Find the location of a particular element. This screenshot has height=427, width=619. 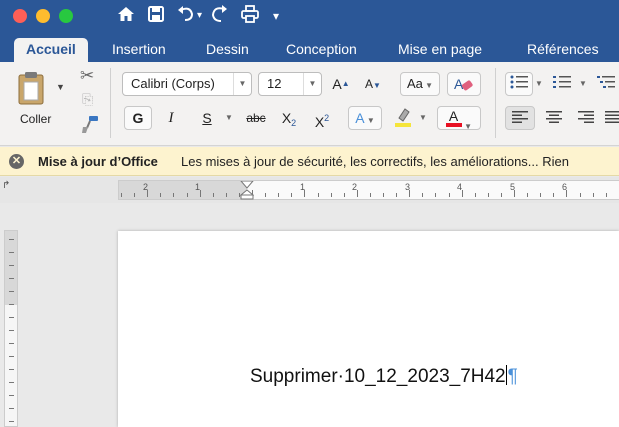

text-cursor is located at coordinates (506, 375).